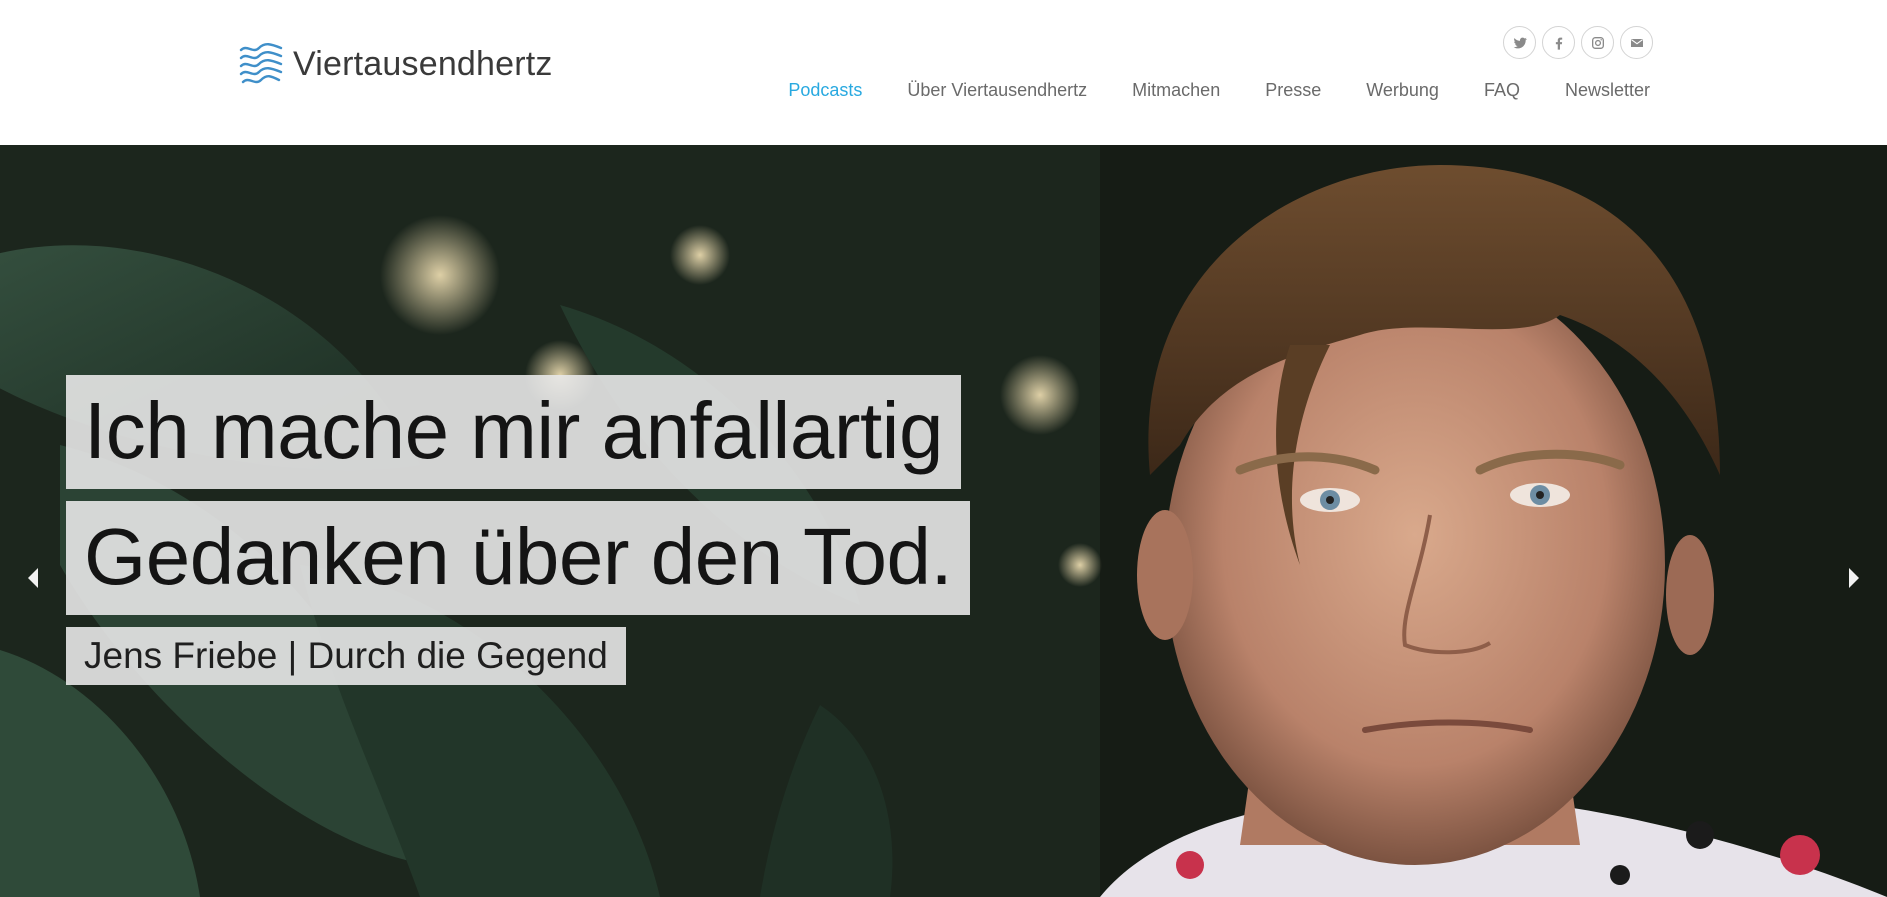 This screenshot has height=897, width=1887. Describe the element at coordinates (1176, 90) in the screenshot. I see `nav-item-mitmachen: Mitmachen` at that location.